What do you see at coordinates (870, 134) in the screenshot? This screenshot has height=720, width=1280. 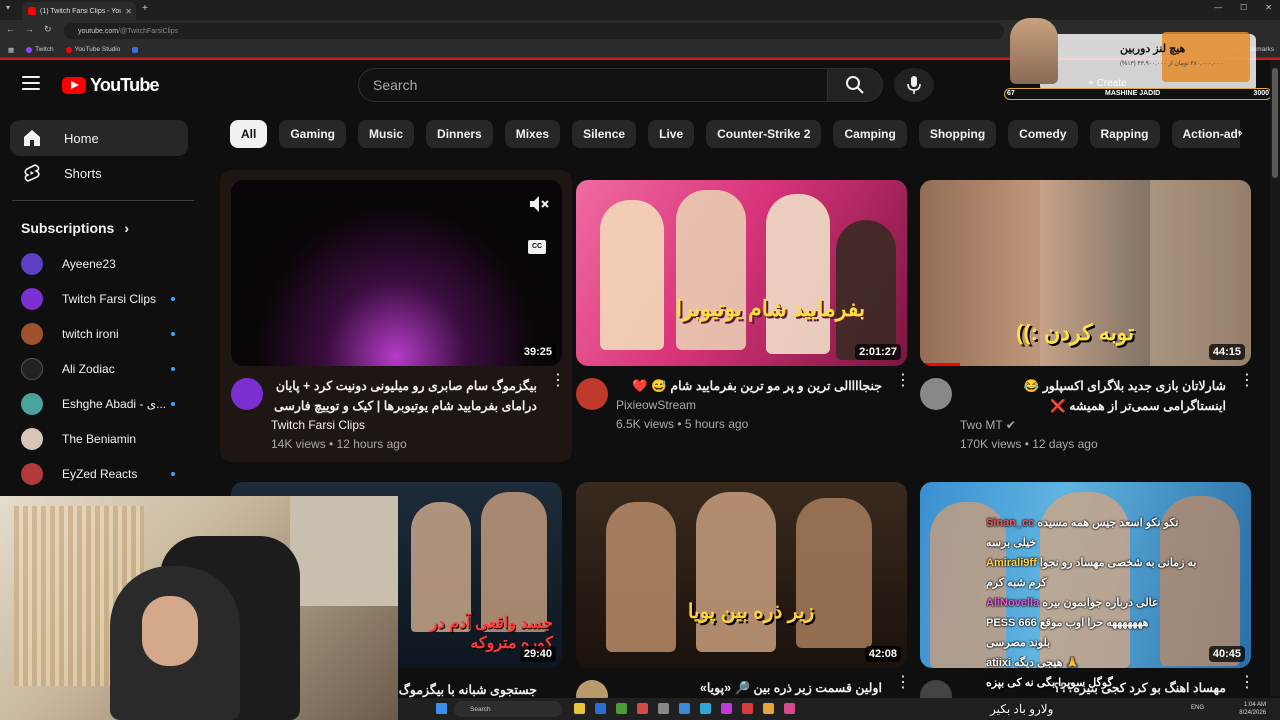 I see `chip-camping: Camping` at bounding box center [870, 134].